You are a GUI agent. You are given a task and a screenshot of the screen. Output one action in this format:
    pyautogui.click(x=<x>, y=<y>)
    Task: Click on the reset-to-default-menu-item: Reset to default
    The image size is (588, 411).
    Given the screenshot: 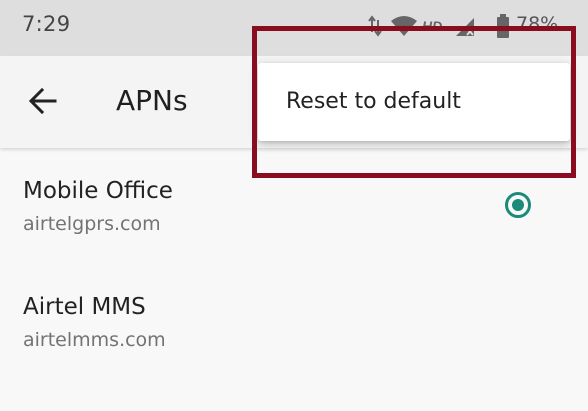 What is the action you would take?
    pyautogui.click(x=414, y=102)
    